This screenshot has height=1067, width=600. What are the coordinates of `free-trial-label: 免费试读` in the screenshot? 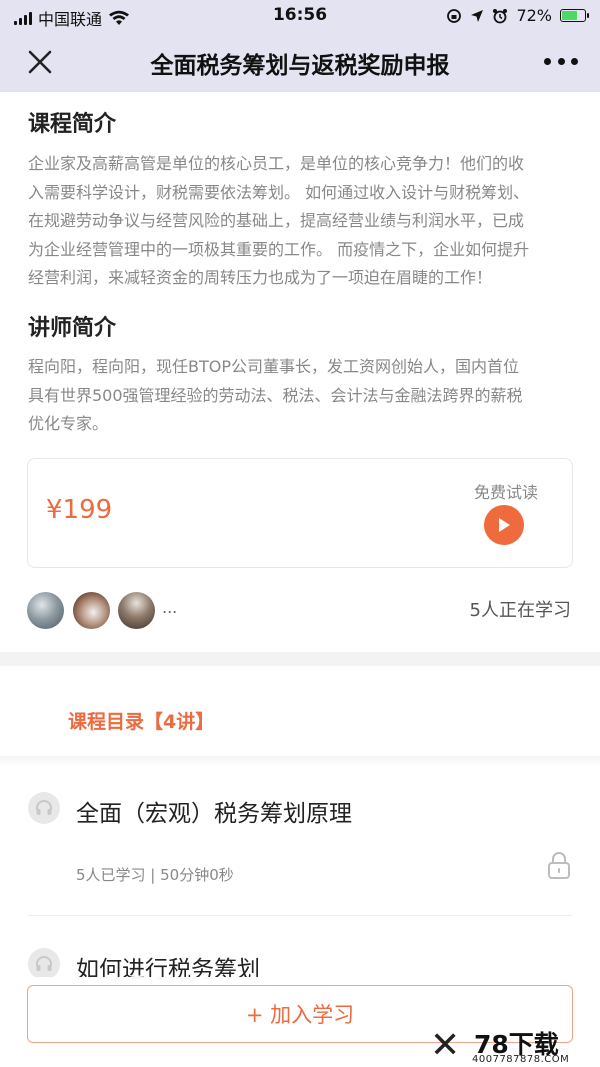 It's located at (506, 491).